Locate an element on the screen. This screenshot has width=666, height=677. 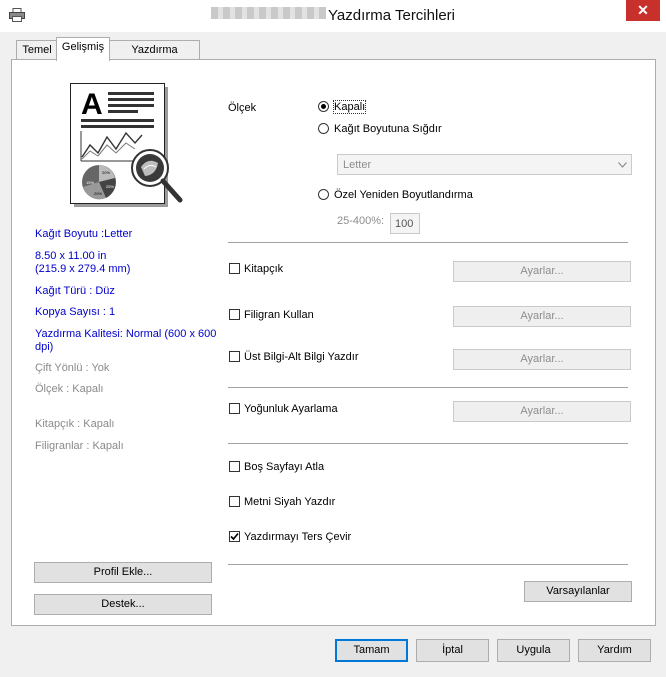
paper-size-value: Letter is located at coordinates (357, 165).